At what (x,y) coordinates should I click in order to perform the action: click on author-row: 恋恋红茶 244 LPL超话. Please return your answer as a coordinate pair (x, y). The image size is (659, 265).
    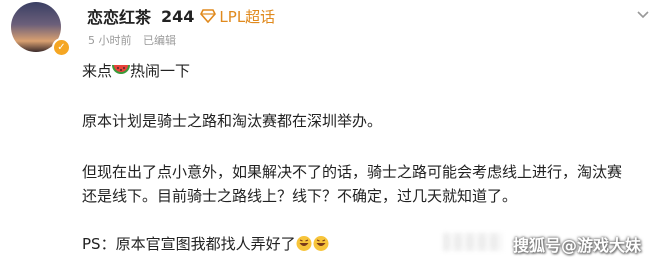
    Looking at the image, I should click on (181, 16).